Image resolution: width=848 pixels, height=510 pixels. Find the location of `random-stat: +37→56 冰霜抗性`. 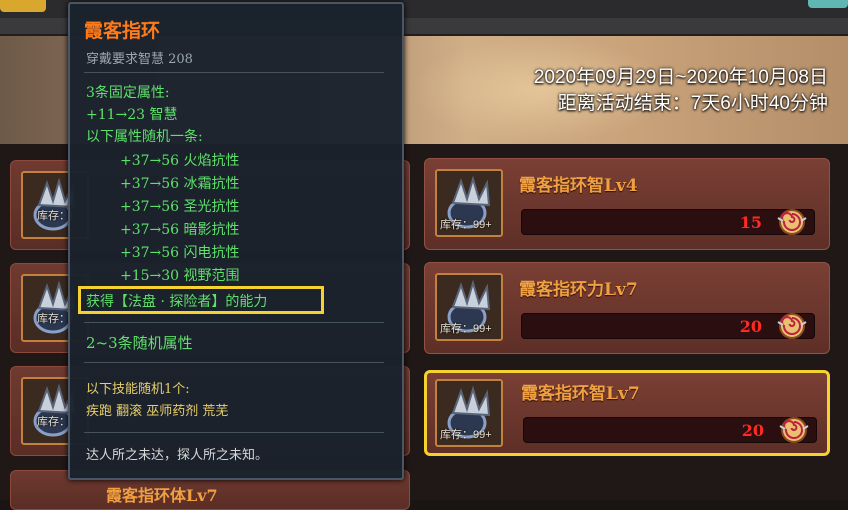

random-stat: +37→56 冰霜抗性 is located at coordinates (180, 184).